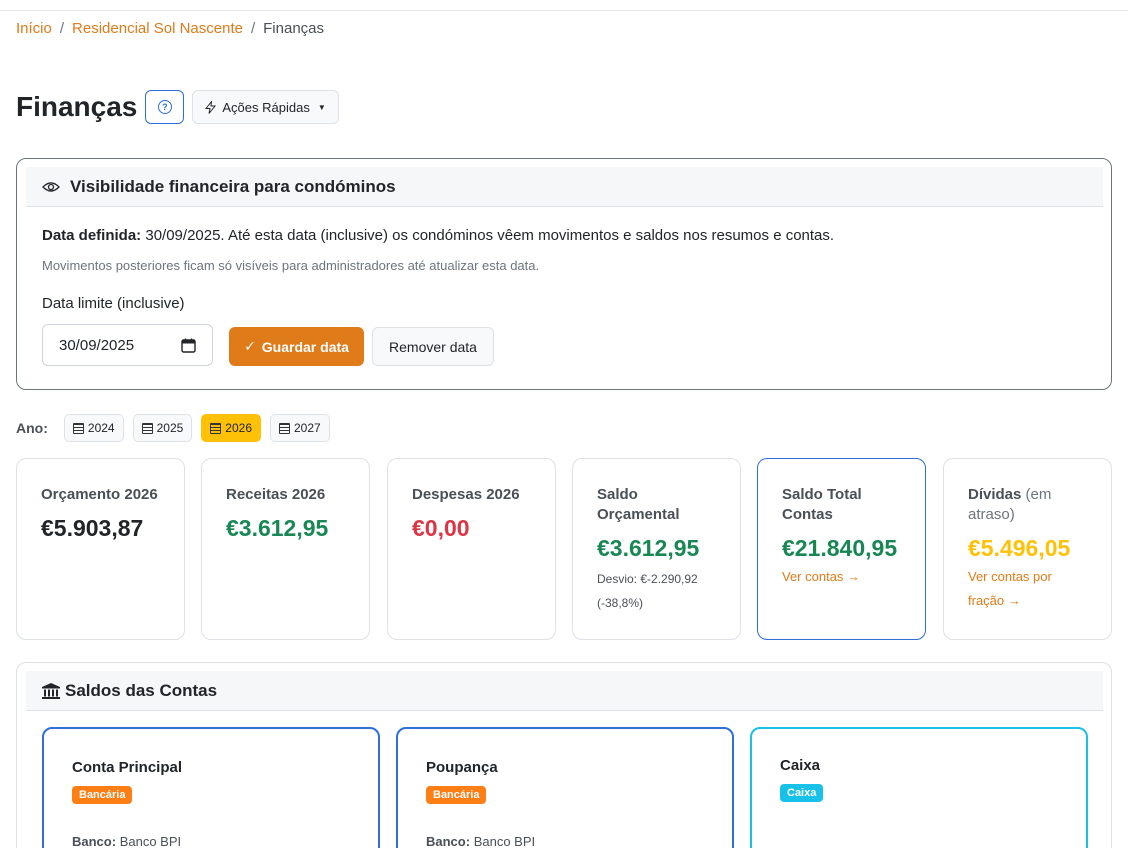 The width and height of the screenshot is (1128, 848). Describe the element at coordinates (100, 549) in the screenshot. I see `stat-card-budget: Orçamento 2026 €5.903,87` at that location.